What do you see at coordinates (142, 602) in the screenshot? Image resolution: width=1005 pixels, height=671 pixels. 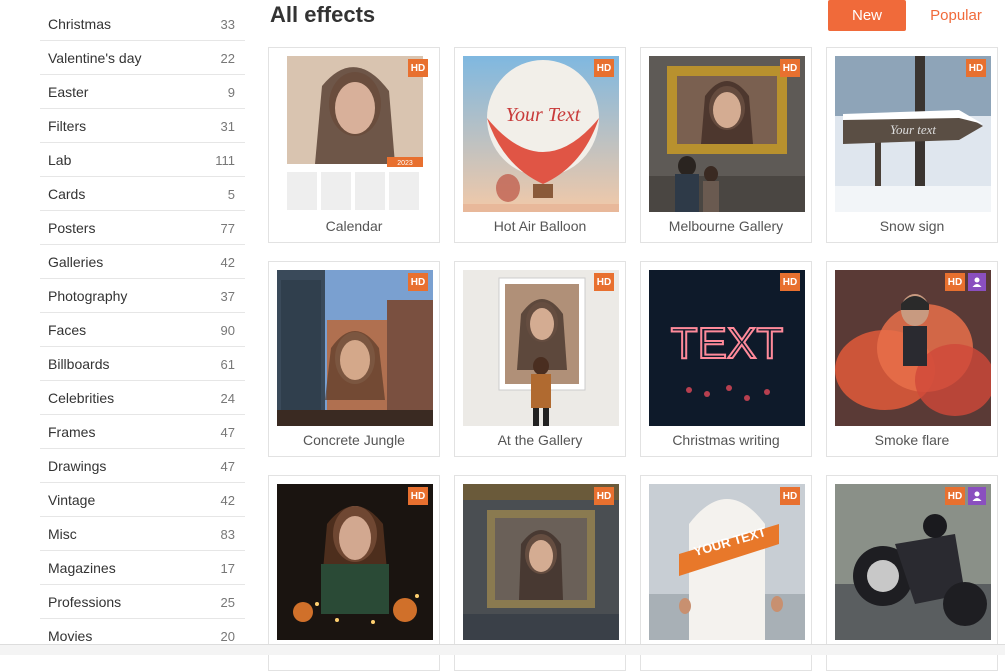 I see `category-item: Professions 25` at bounding box center [142, 602].